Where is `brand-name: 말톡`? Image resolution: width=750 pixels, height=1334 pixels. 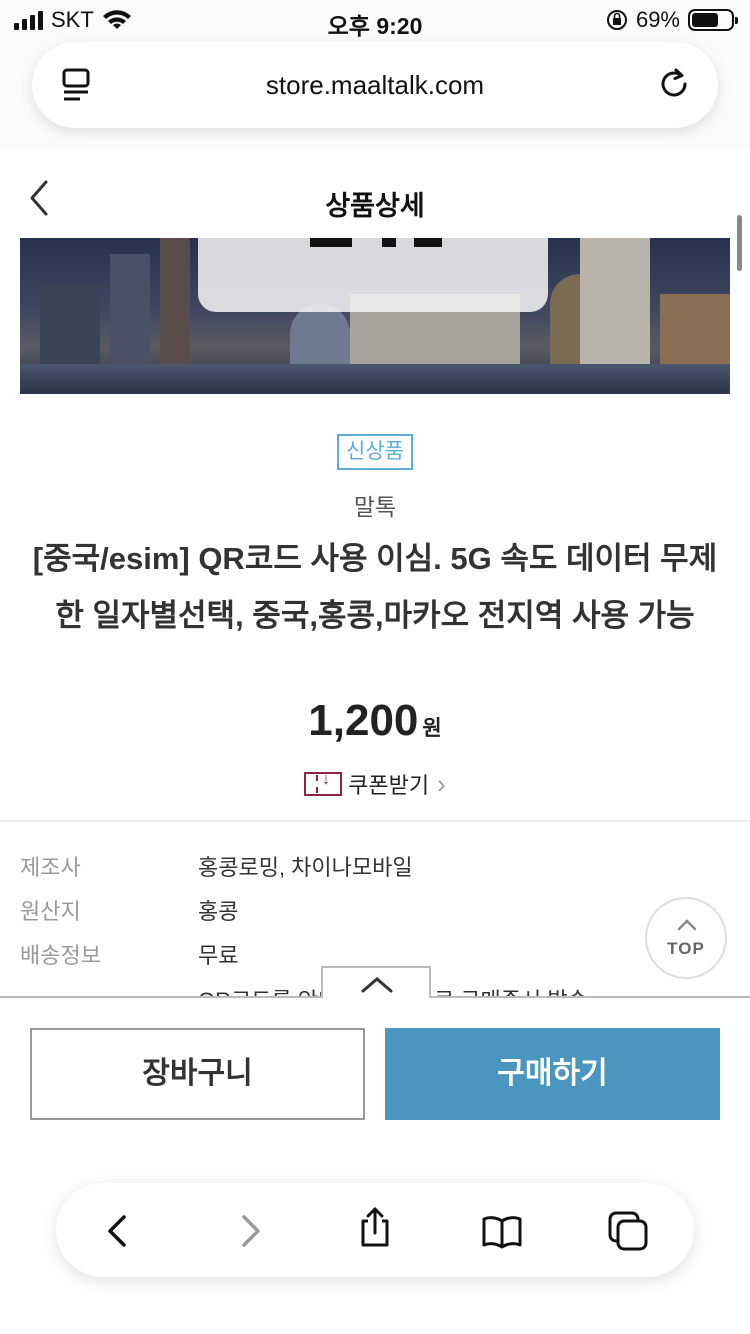 brand-name: 말톡 is located at coordinates (375, 507).